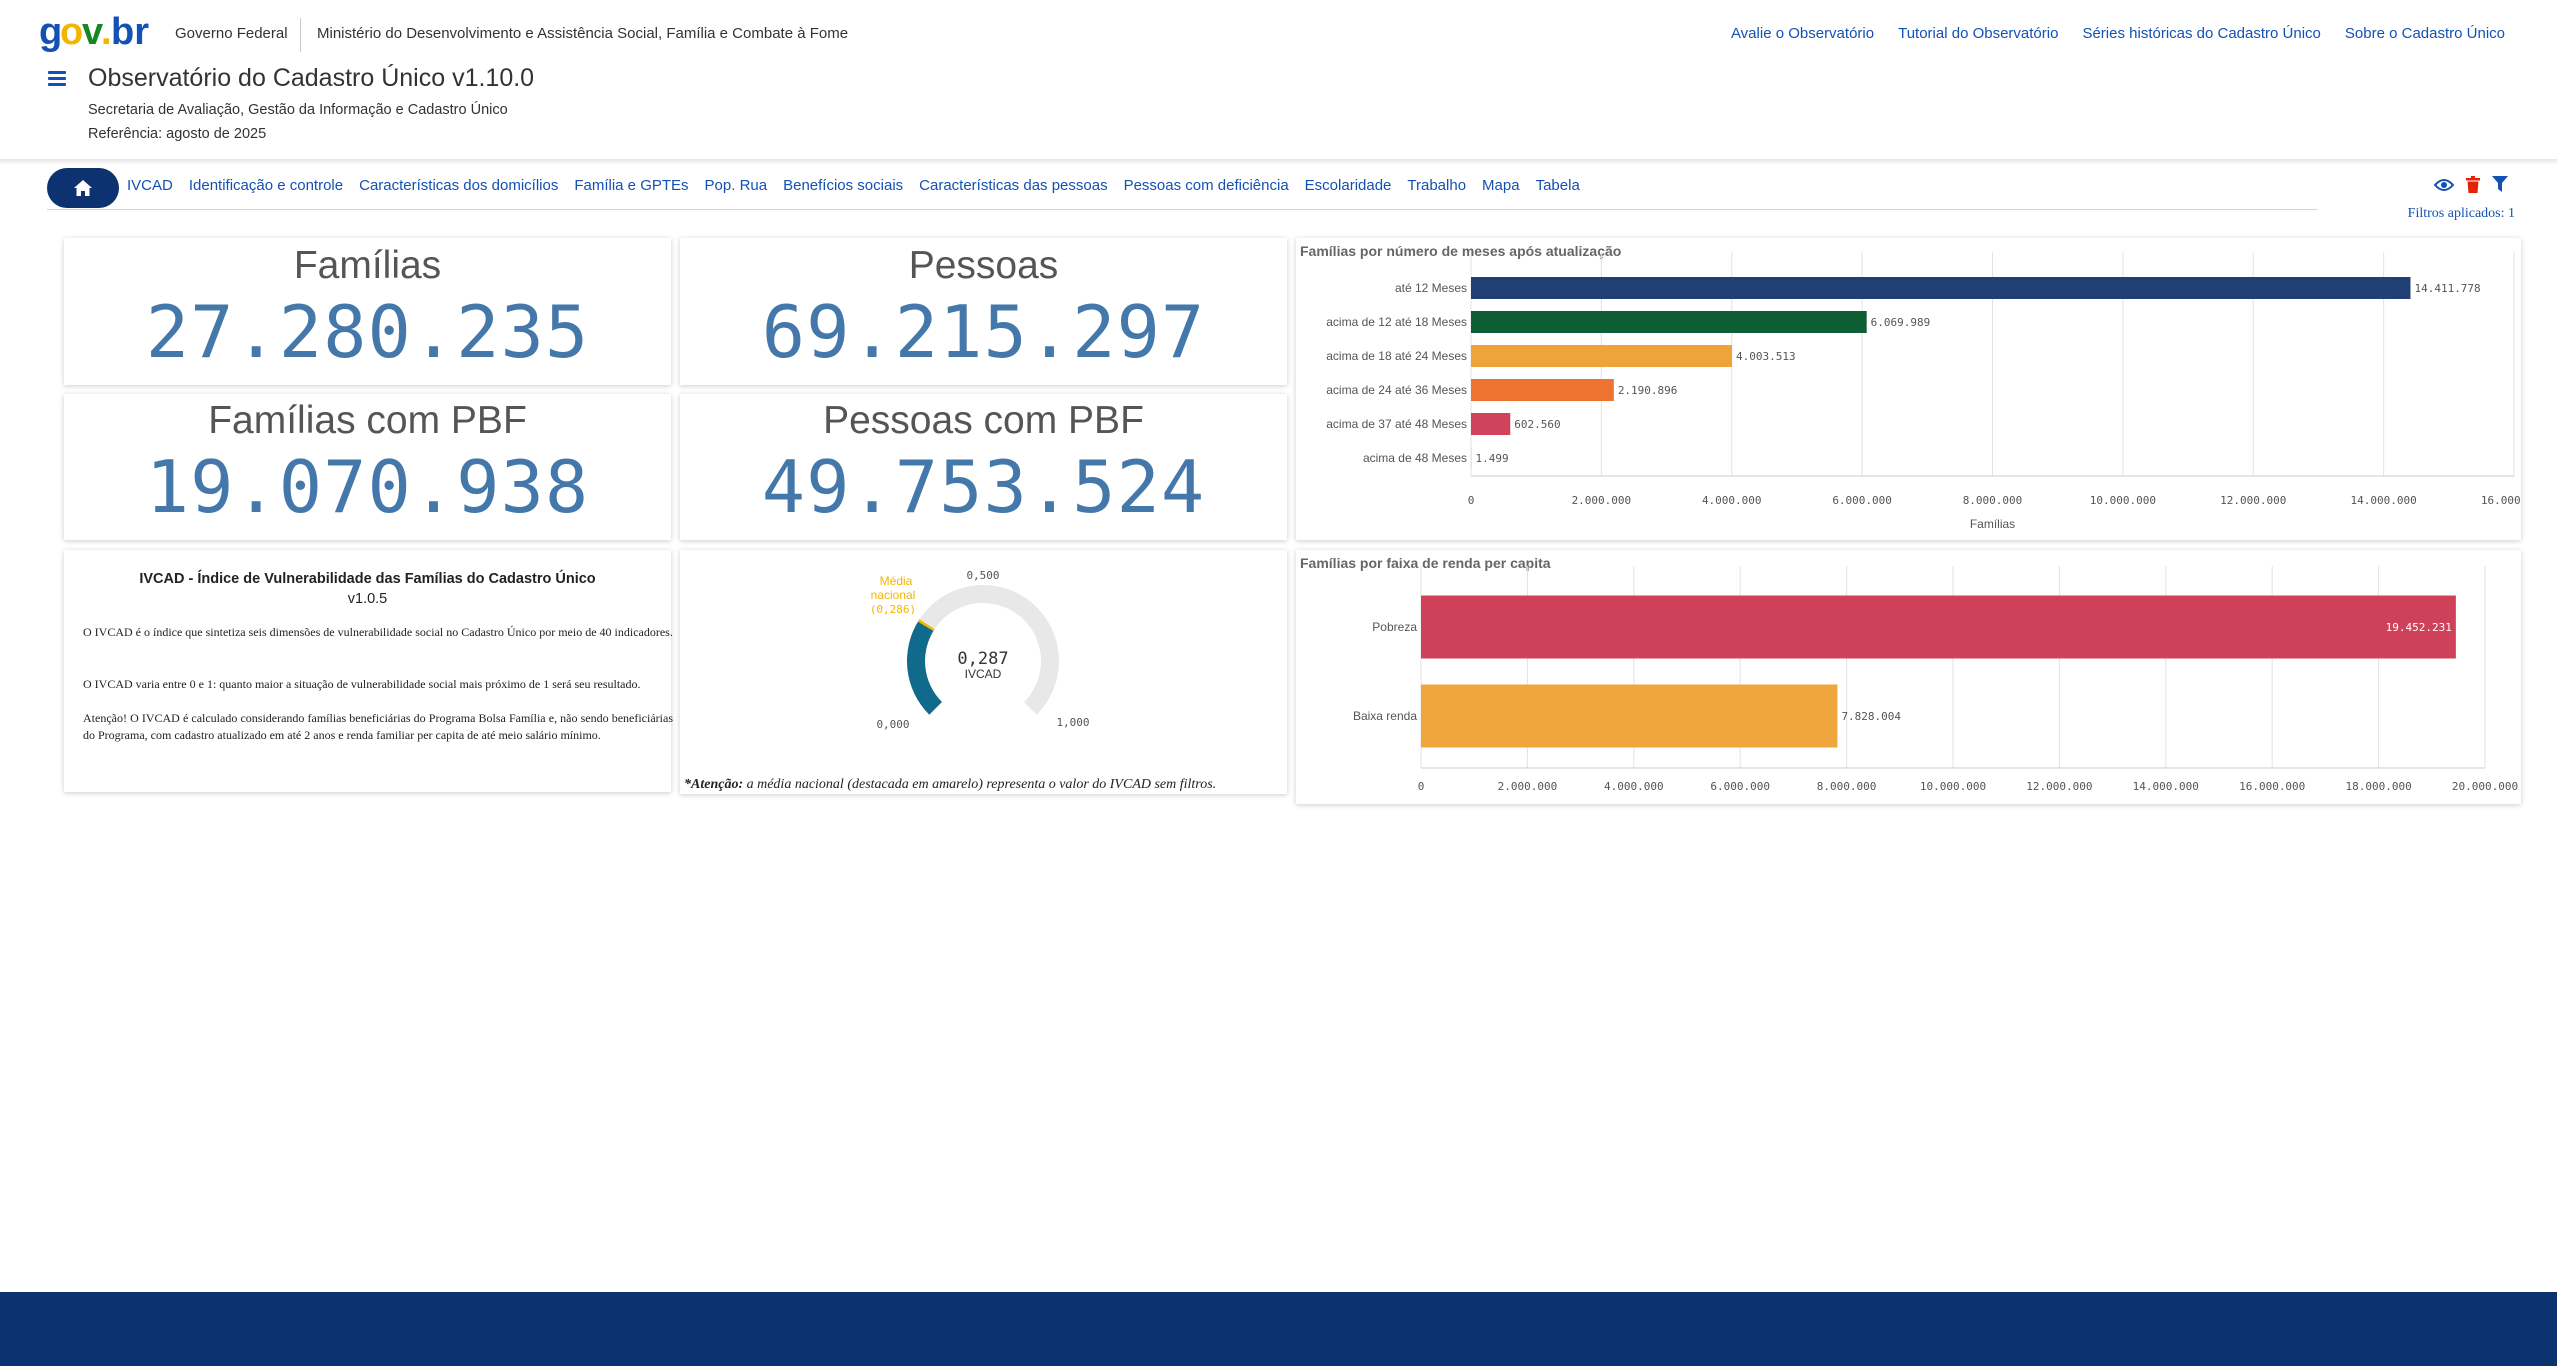 This screenshot has height=1366, width=2557. Describe the element at coordinates (367, 332) in the screenshot. I see `kpi-value: 27.280.235` at that location.